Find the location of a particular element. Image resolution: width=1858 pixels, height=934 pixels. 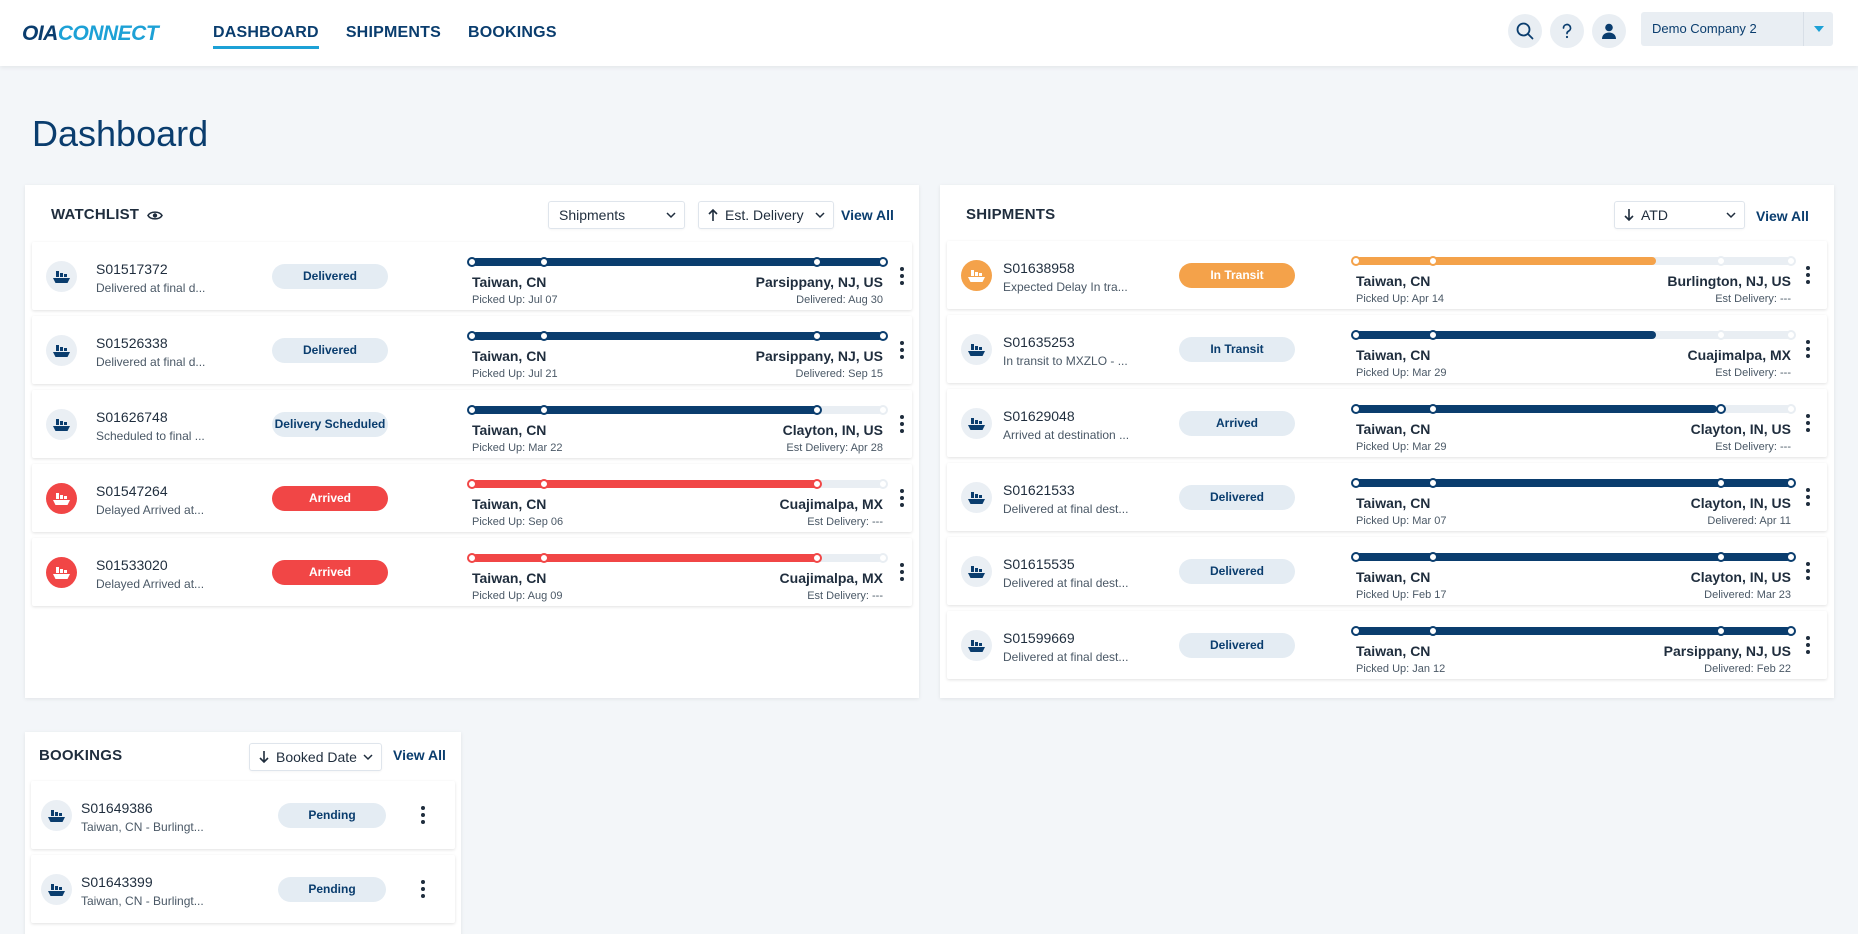

help-button is located at coordinates (1567, 31).